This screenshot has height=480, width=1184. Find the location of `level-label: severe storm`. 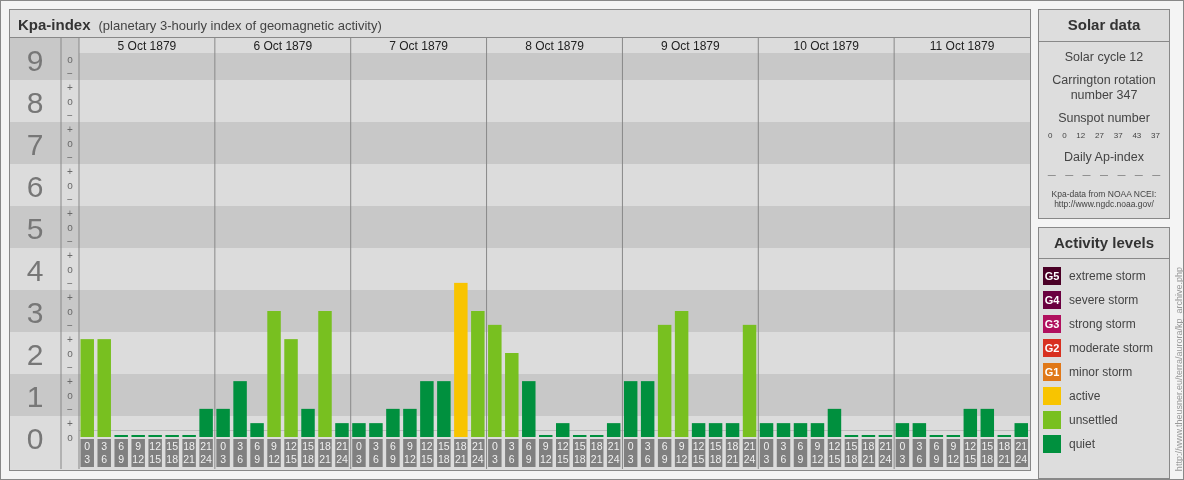

level-label: severe storm is located at coordinates (1104, 301).